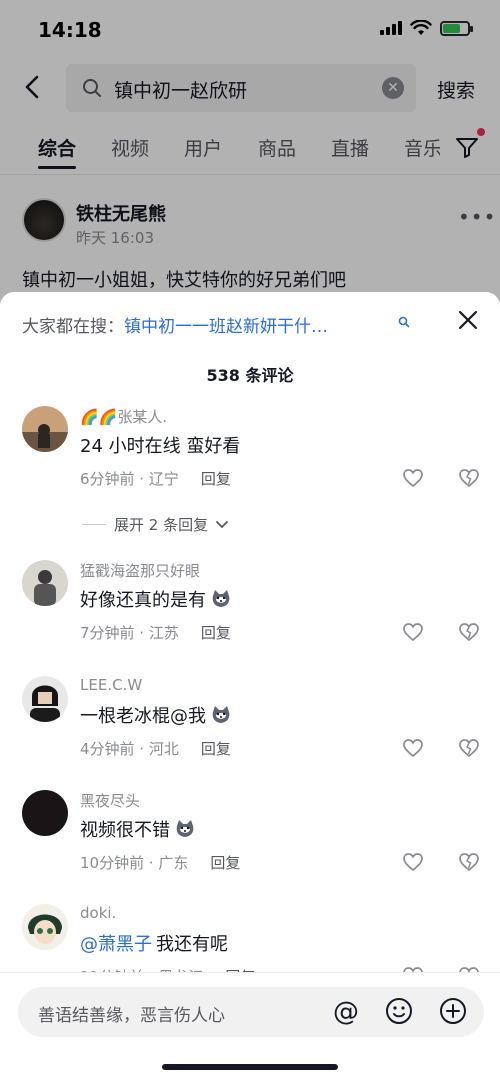 The height and width of the screenshot is (1083, 500). I want to click on comment-author: 🌈🌈张某人., so click(123, 416).